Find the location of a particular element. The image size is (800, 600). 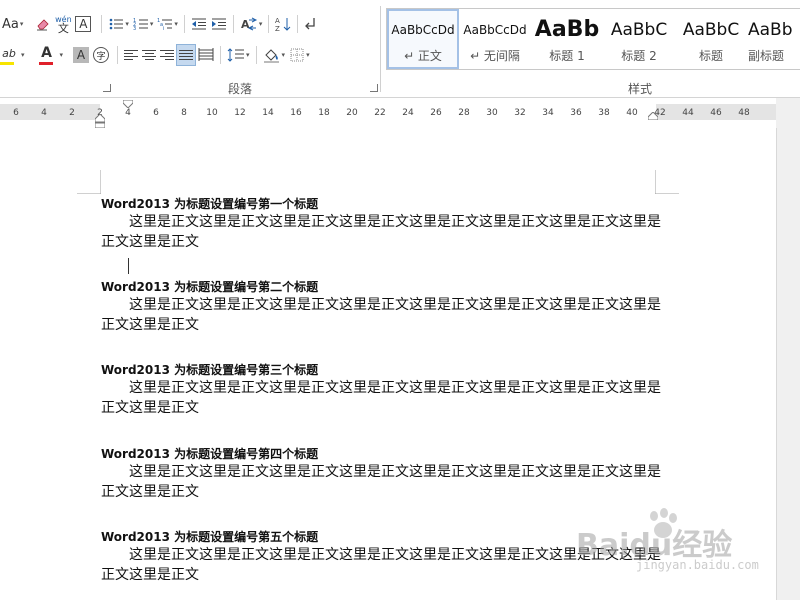

align-left-button is located at coordinates (131, 55).